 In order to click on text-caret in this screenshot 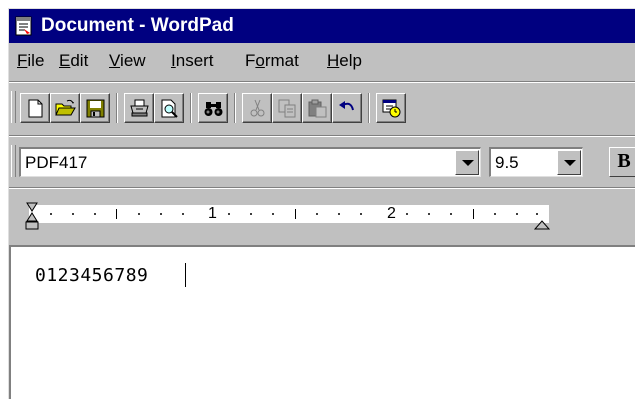, I will do `click(185, 275)`.